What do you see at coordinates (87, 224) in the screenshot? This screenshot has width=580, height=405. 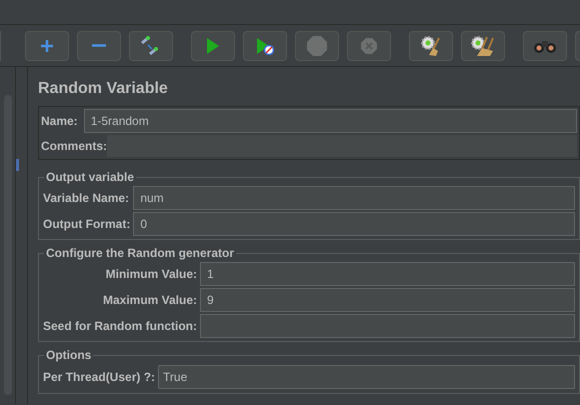 I see `field-label: Output Format:` at bounding box center [87, 224].